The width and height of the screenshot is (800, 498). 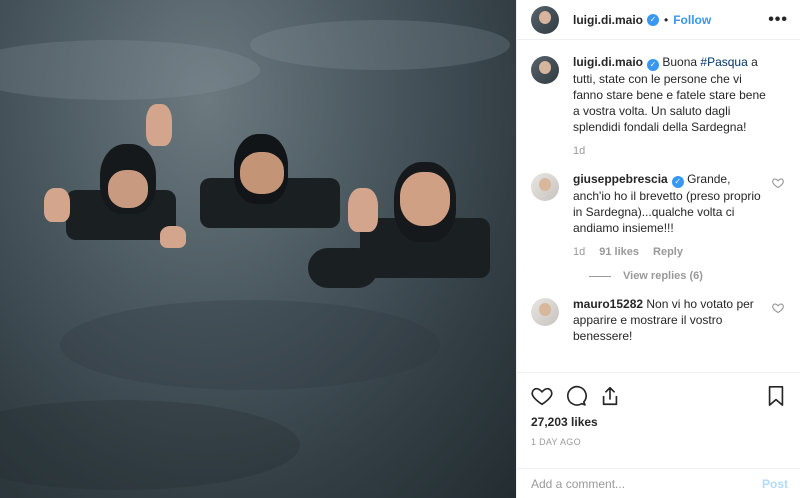 What do you see at coordinates (776, 396) in the screenshot?
I see `bookmark-icon` at bounding box center [776, 396].